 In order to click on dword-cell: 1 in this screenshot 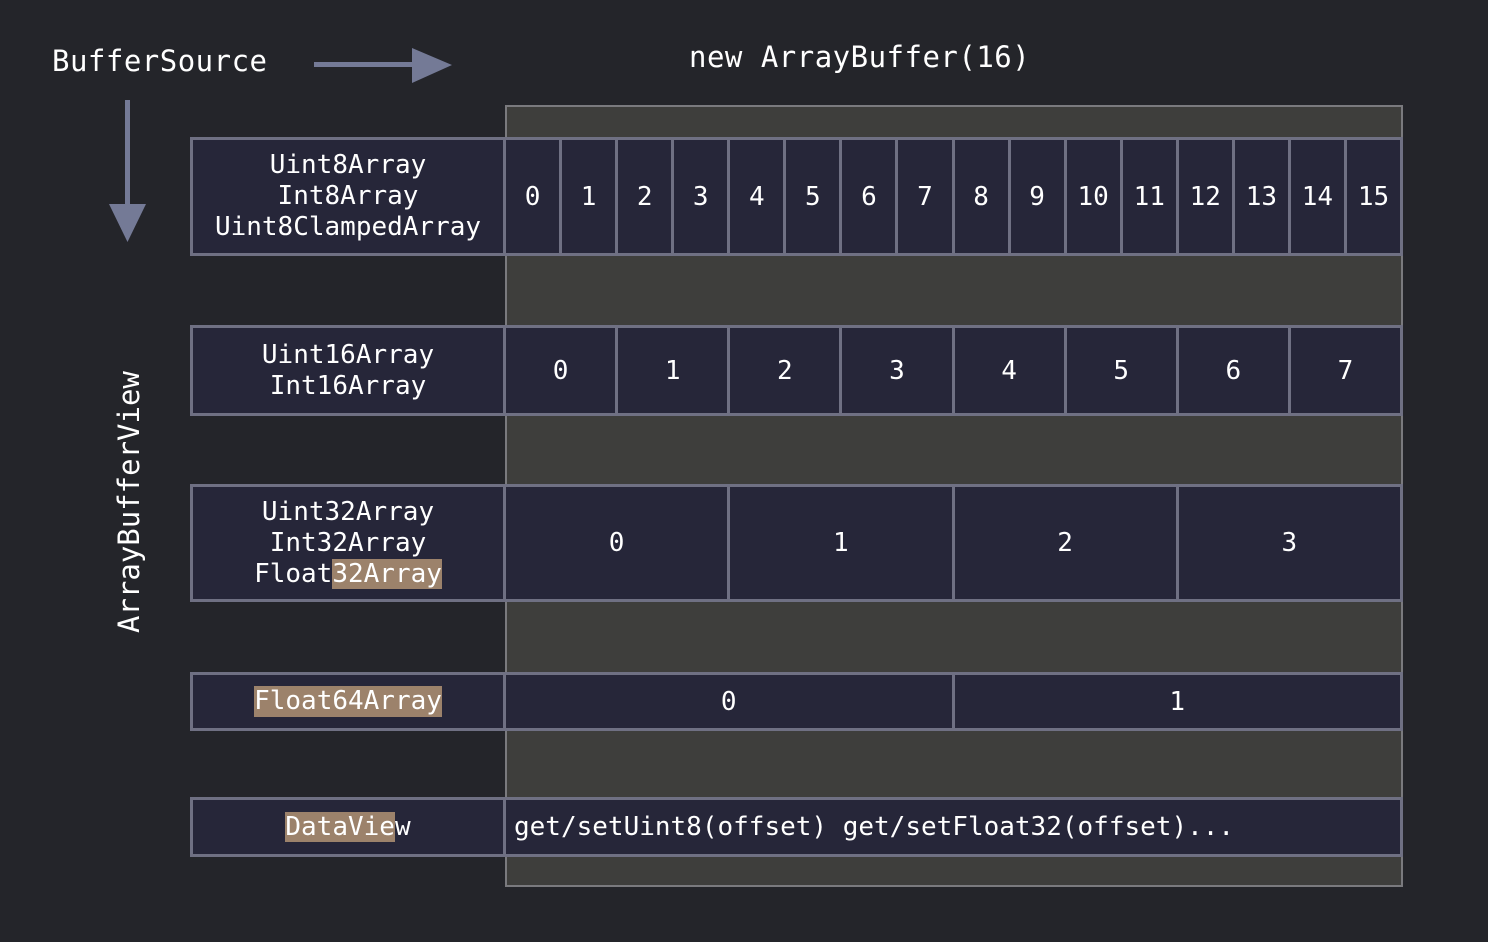, I will do `click(839, 543)`.